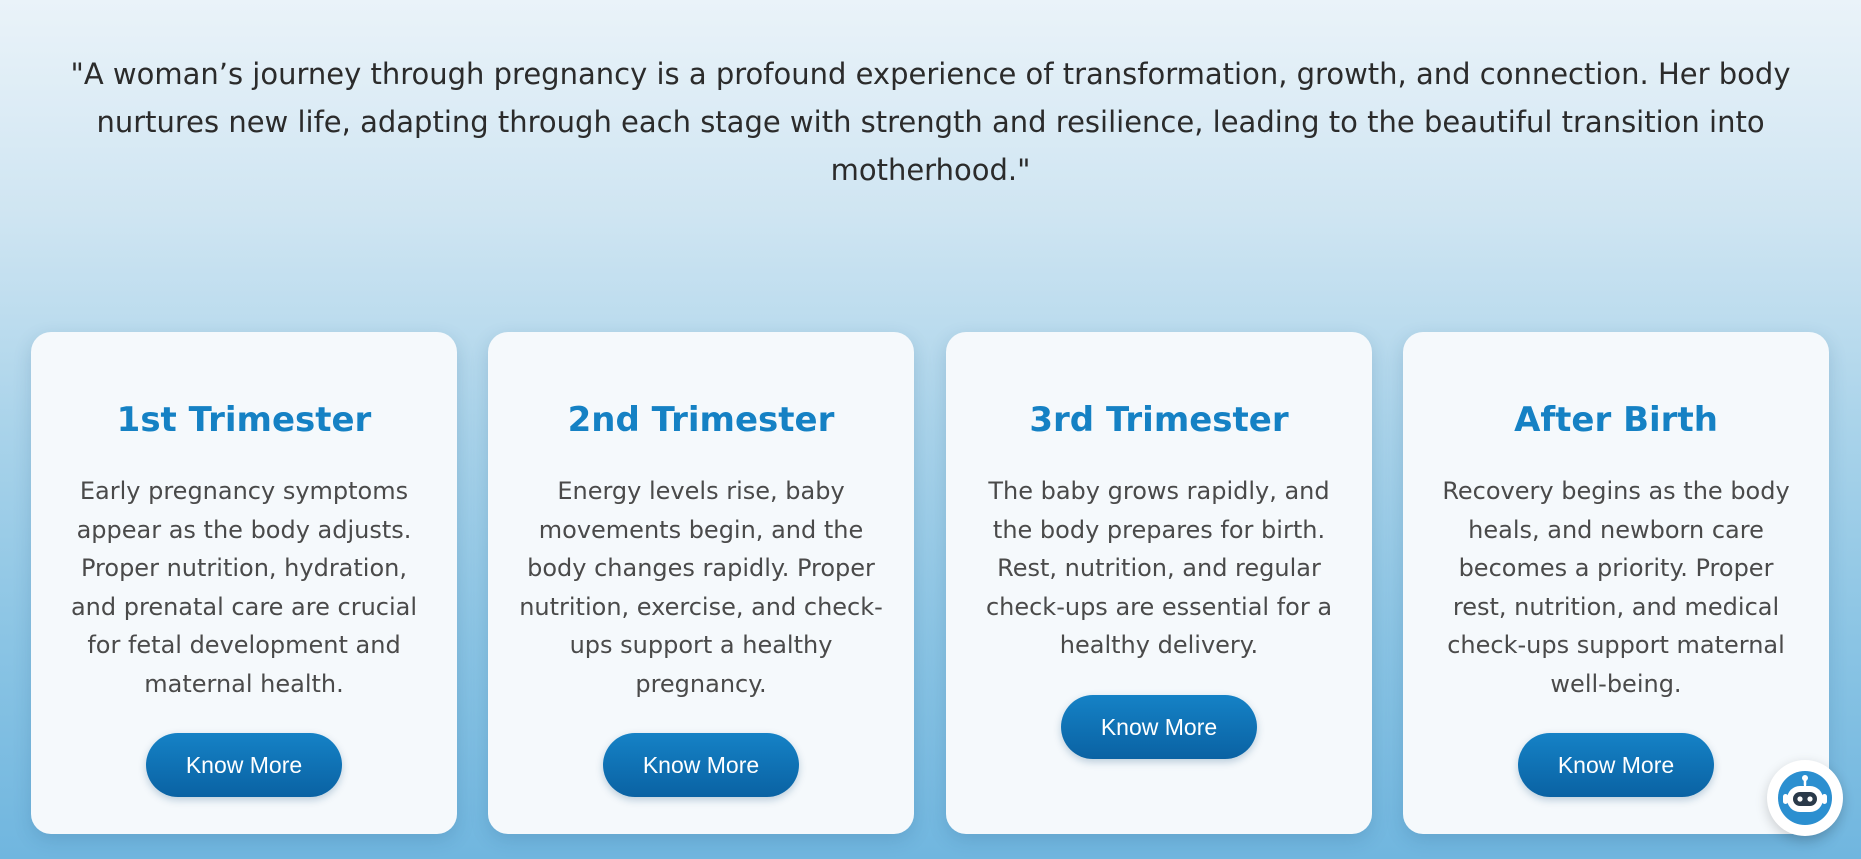 The image size is (1861, 859). I want to click on know-more-button-3rd-trimester: Know More, so click(1159, 727).